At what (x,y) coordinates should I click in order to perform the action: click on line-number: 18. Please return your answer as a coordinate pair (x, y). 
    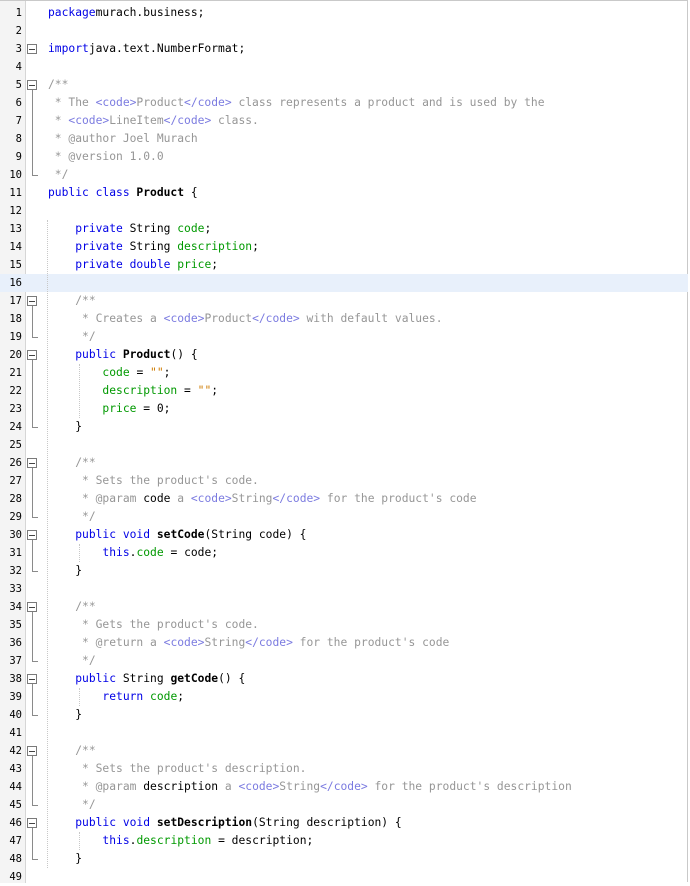
    Looking at the image, I should click on (15, 319).